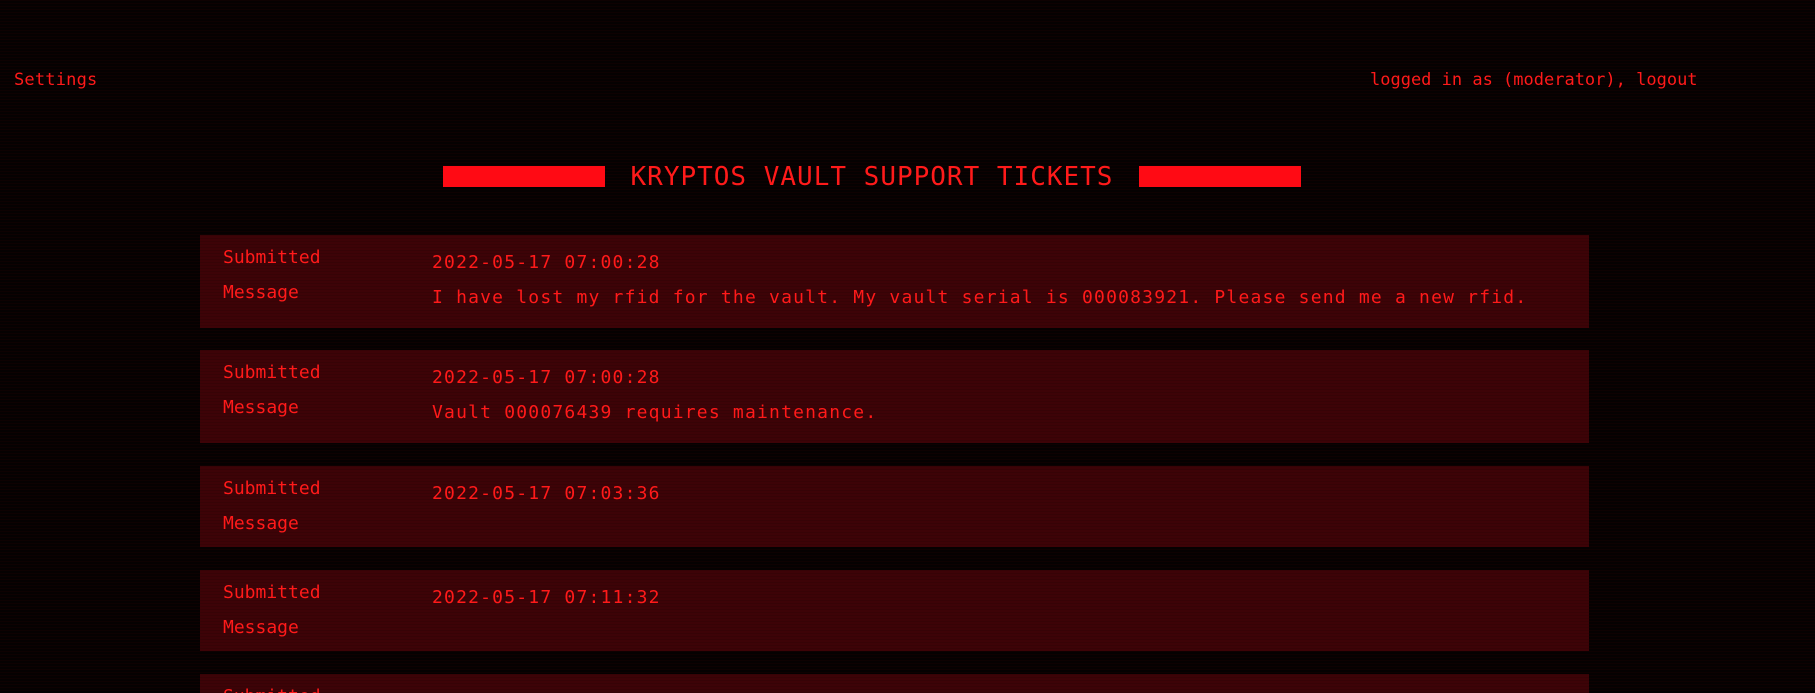  I want to click on ticket-card: Submitted 2022-05-17 07:03:36 Message, so click(894, 506).